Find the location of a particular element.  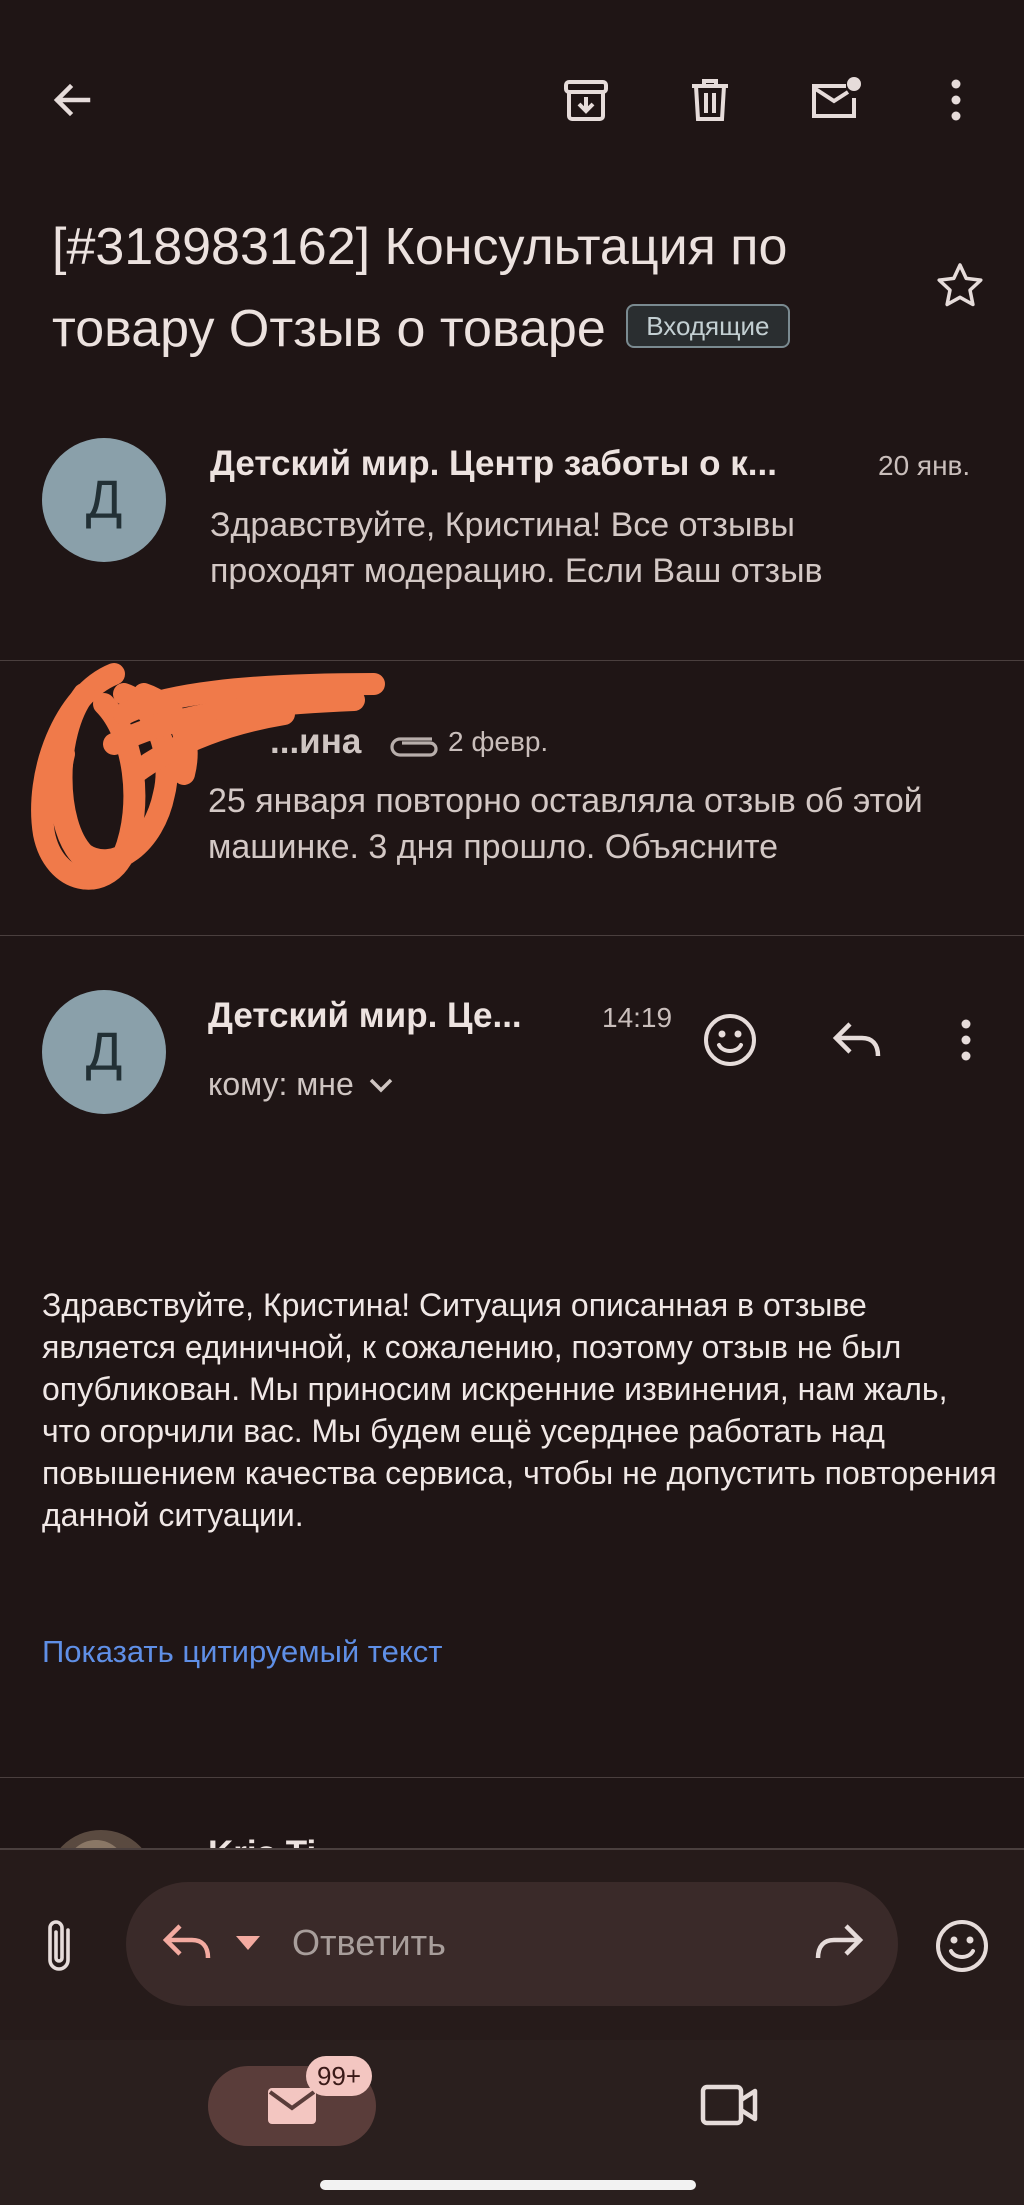

mail-icon is located at coordinates (292, 2106).